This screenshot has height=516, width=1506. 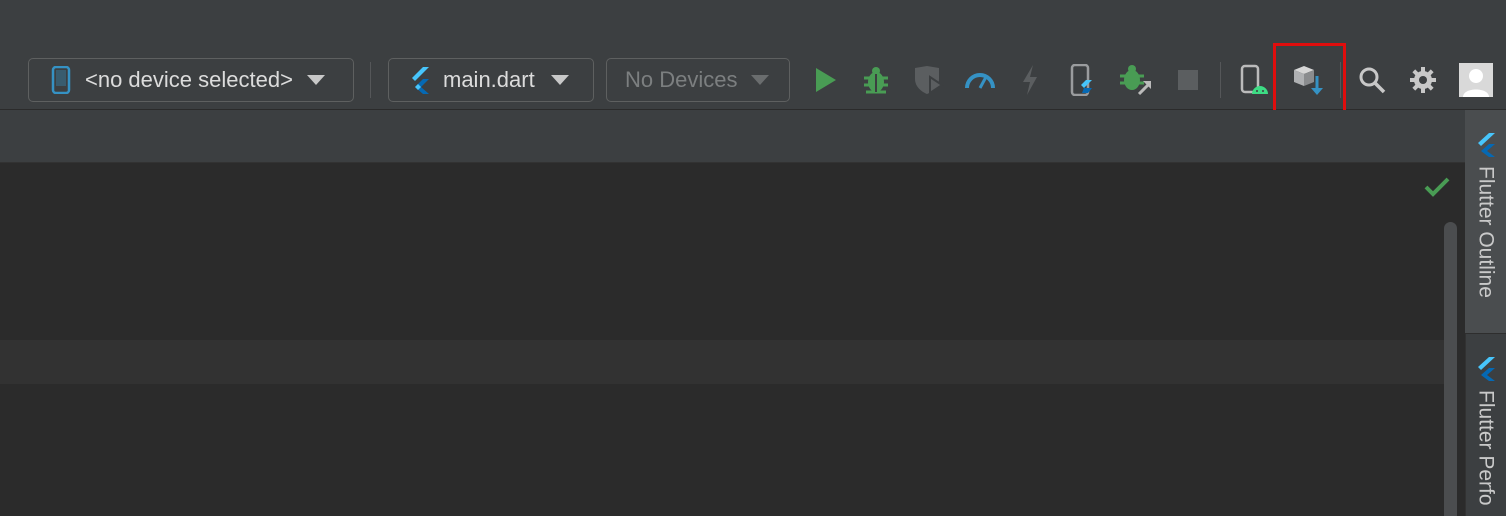 I want to click on settings-button, so click(x=1423, y=80).